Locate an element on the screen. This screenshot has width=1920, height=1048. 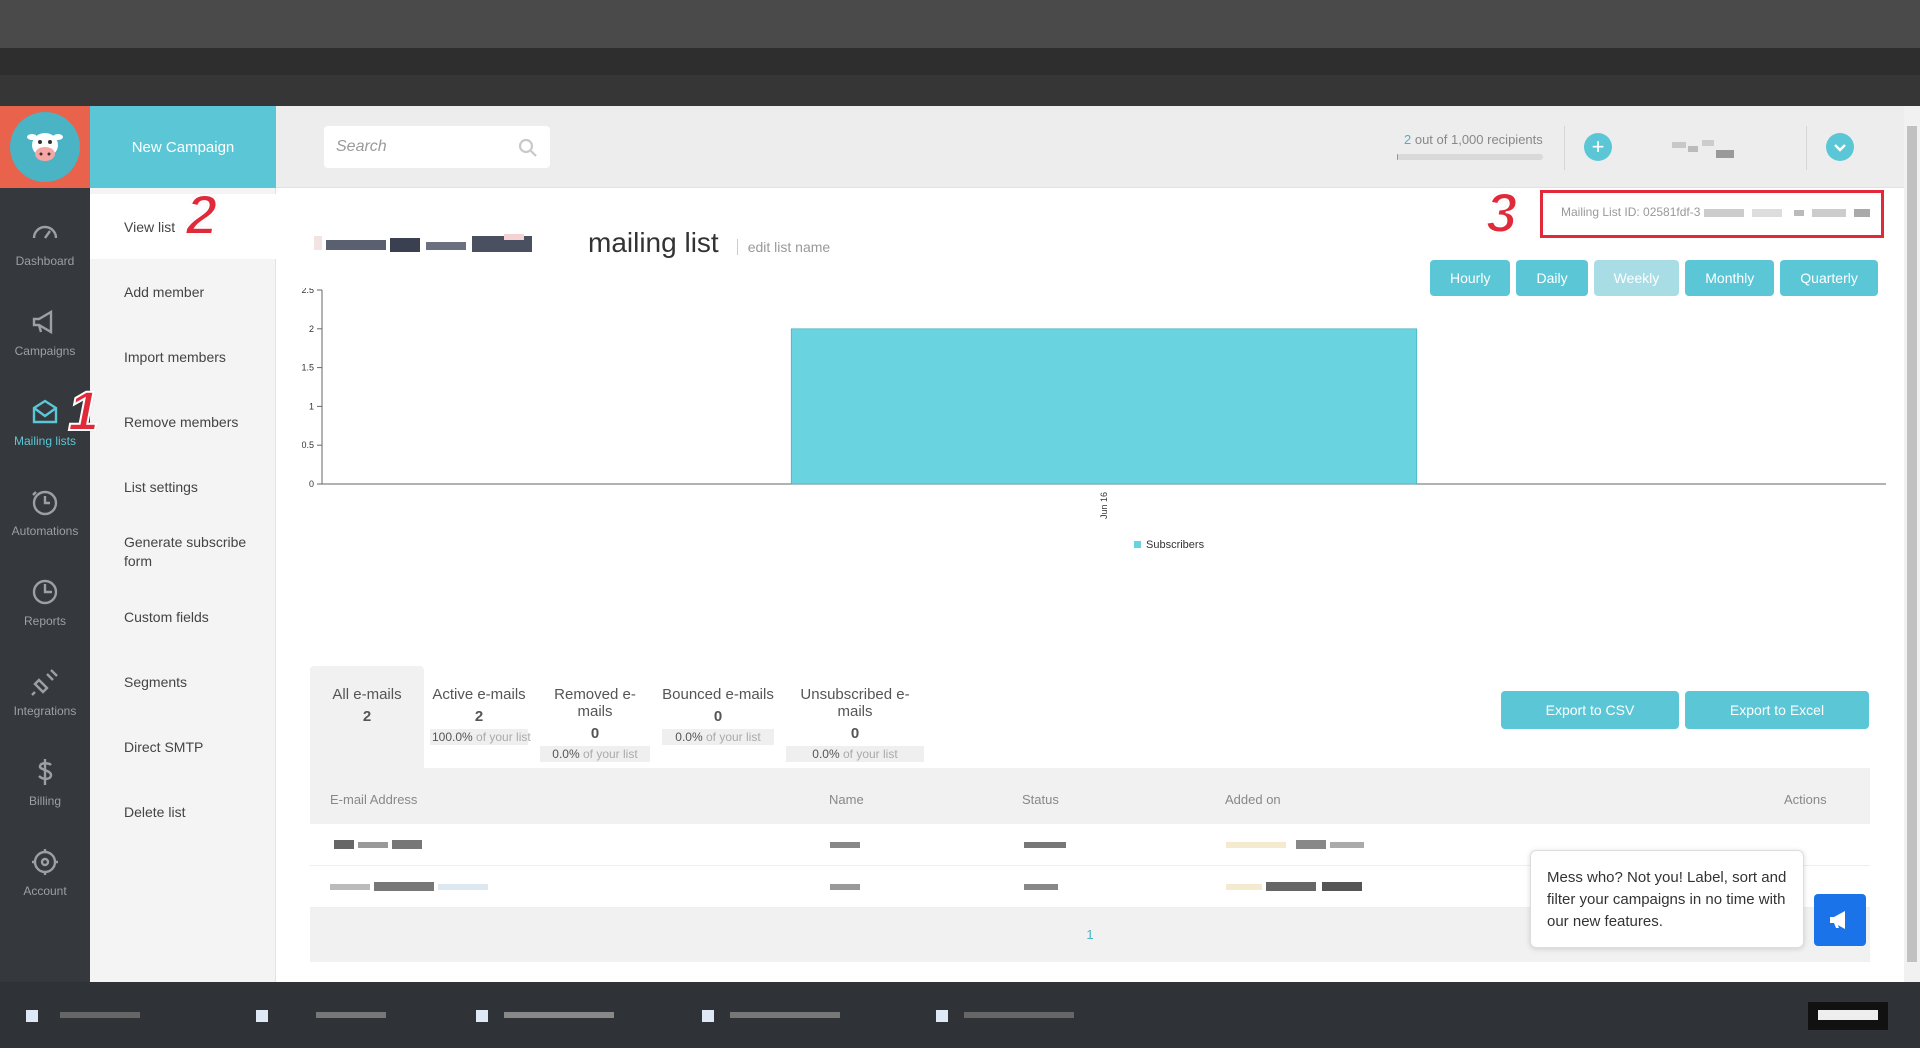
col-email: E-mail Address is located at coordinates (373, 799).